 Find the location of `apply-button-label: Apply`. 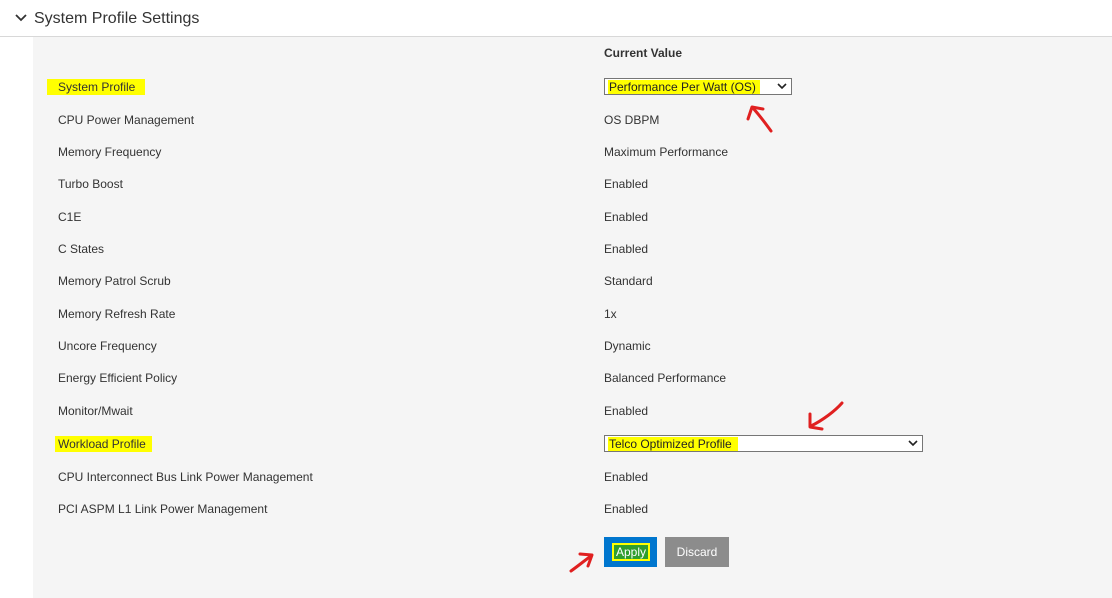

apply-button-label: Apply is located at coordinates (631, 552).